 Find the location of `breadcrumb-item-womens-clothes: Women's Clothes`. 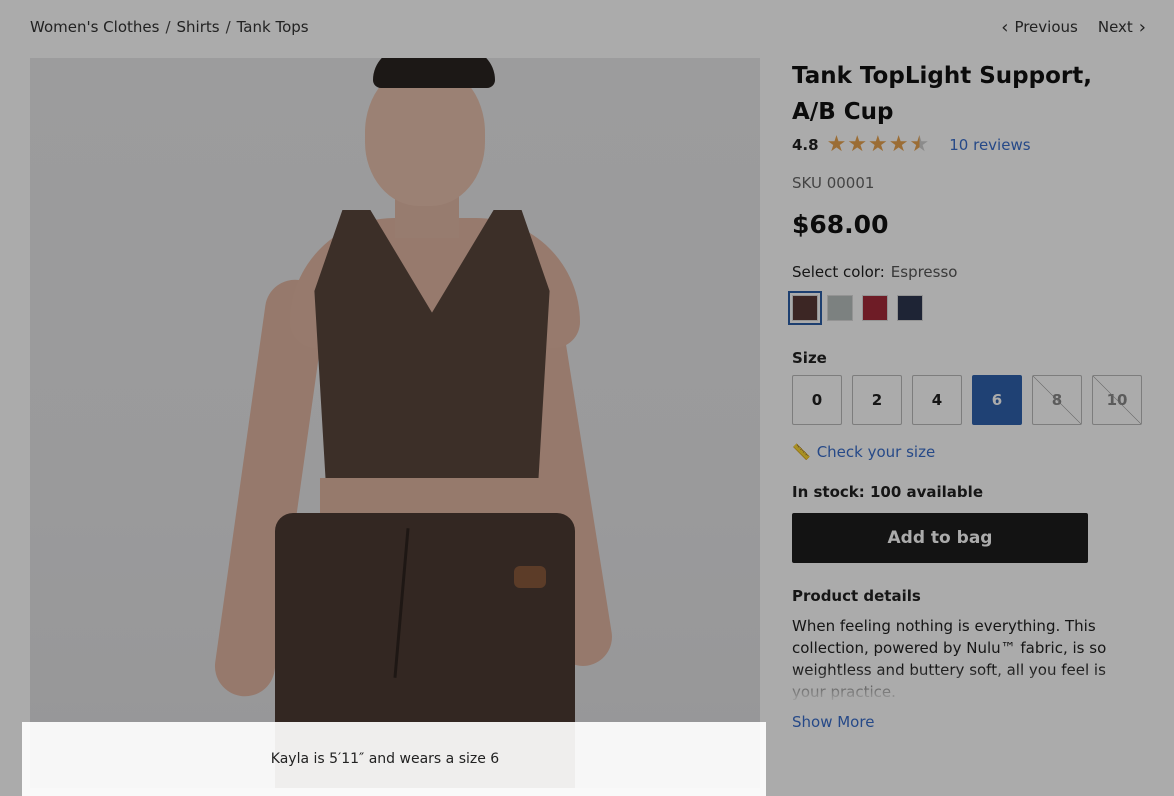

breadcrumb-item-womens-clothes: Women's Clothes is located at coordinates (94, 27).